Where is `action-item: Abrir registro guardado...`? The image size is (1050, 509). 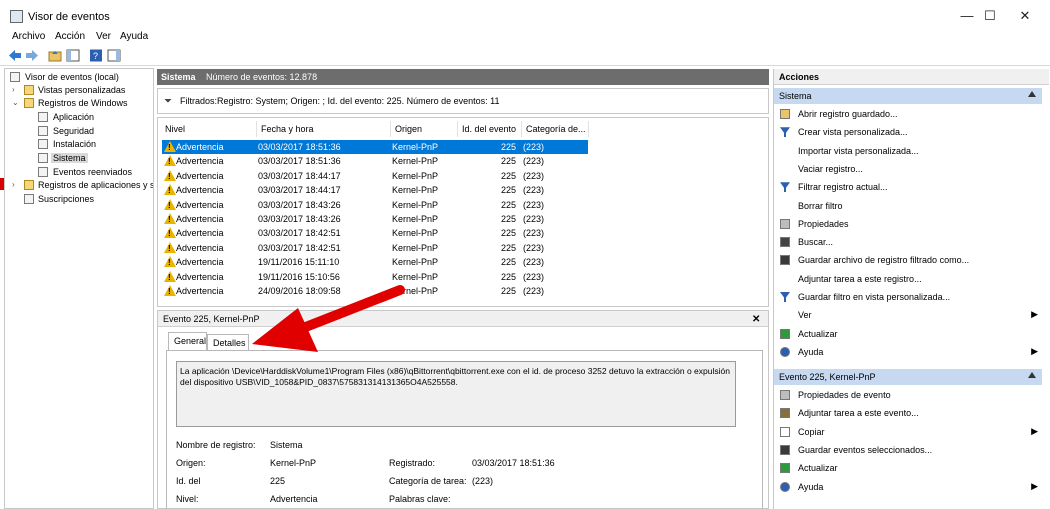
action-item: Abrir registro guardado... is located at coordinates (908, 114).